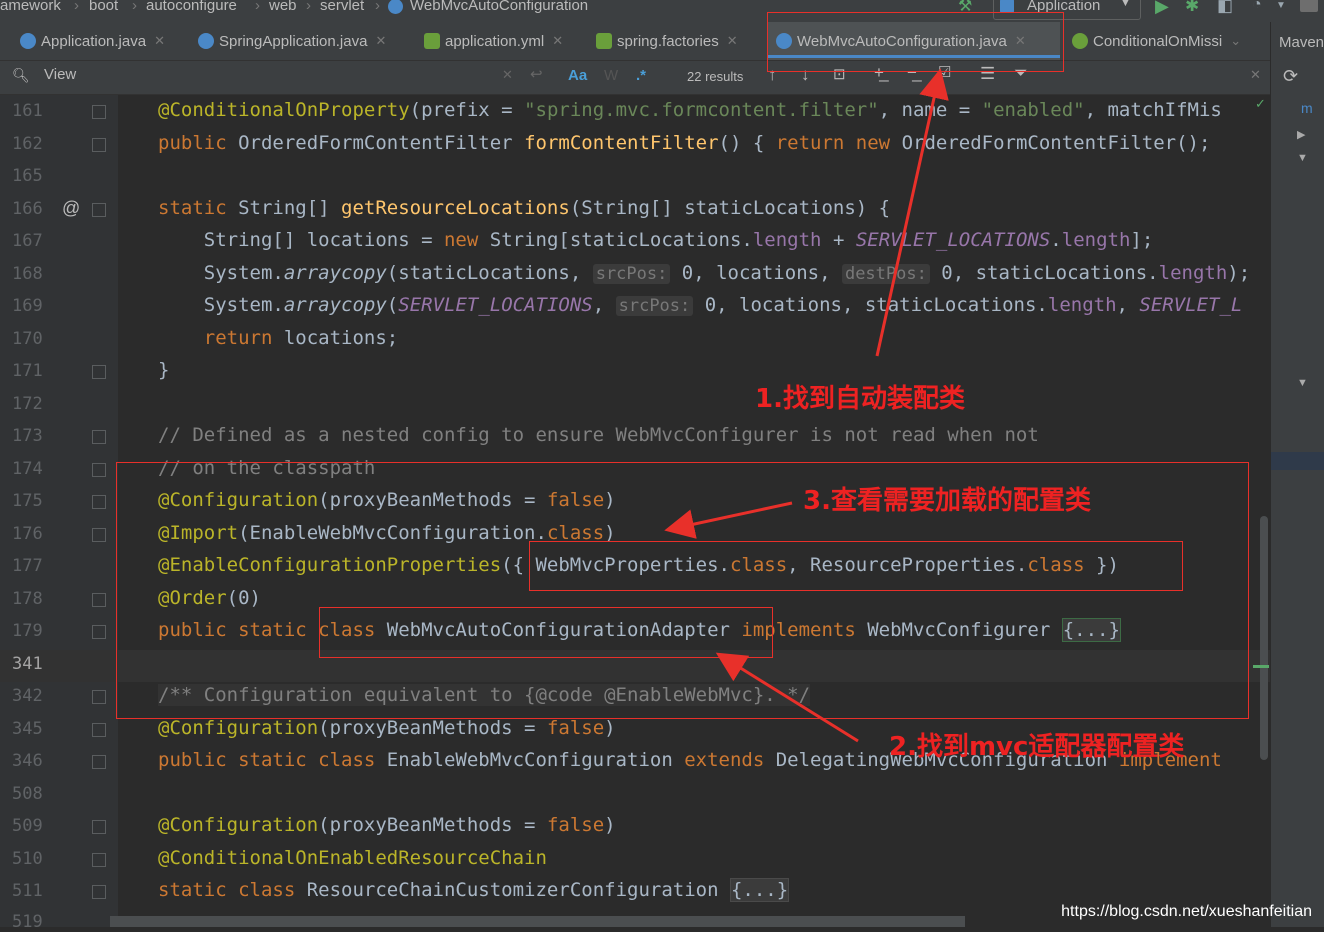 The width and height of the screenshot is (1324, 932). Describe the element at coordinates (787, 697) in the screenshot. I see `arrow-to-adapter` at that location.